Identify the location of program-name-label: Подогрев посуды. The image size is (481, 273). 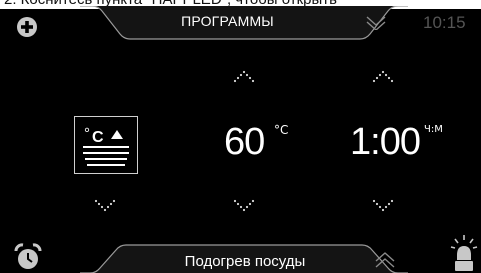
(245, 261).